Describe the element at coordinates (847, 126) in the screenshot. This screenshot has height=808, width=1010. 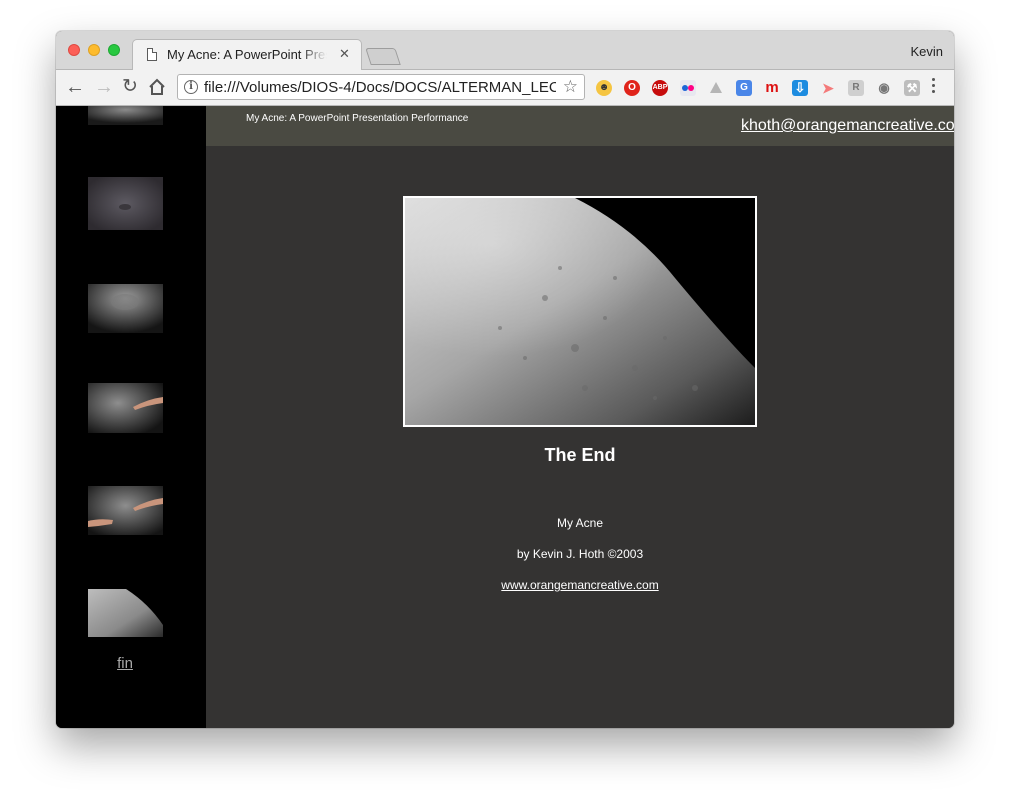
I see `email-link: khoth@orangemancreative.com` at that location.